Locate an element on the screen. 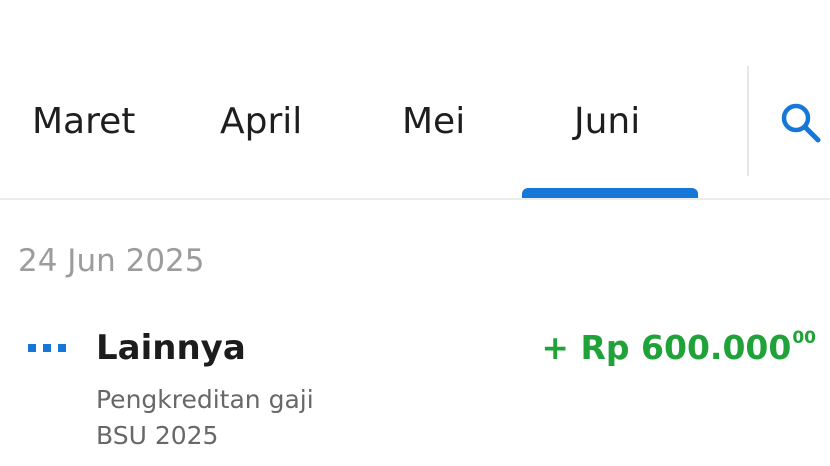 The width and height of the screenshot is (830, 466). more-dots-icon is located at coordinates (48, 348).